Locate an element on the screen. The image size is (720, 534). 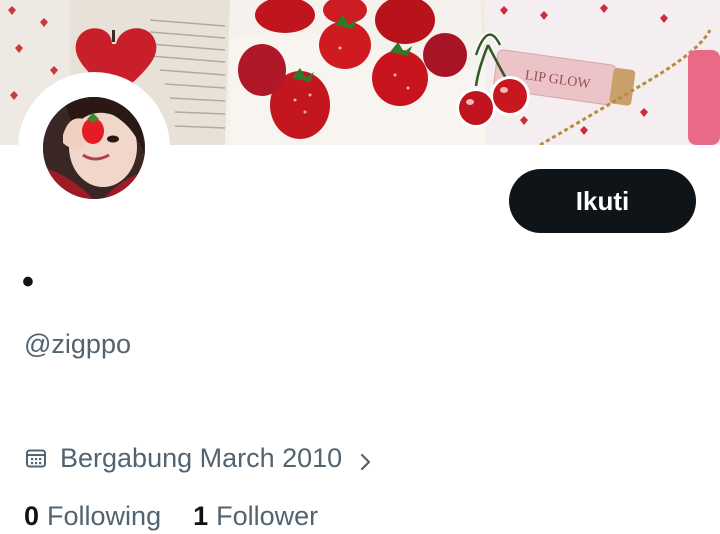
avatar-image is located at coordinates (94, 148).